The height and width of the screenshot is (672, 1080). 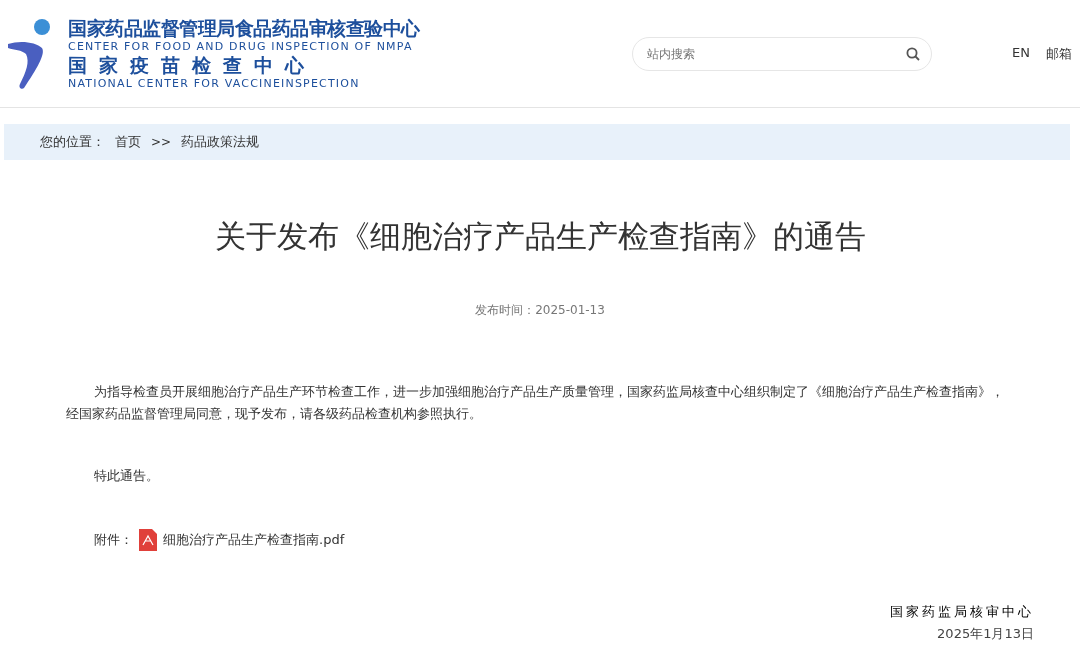 What do you see at coordinates (192, 65) in the screenshot?
I see `site-subtitle: 国家疫苗检查中心` at bounding box center [192, 65].